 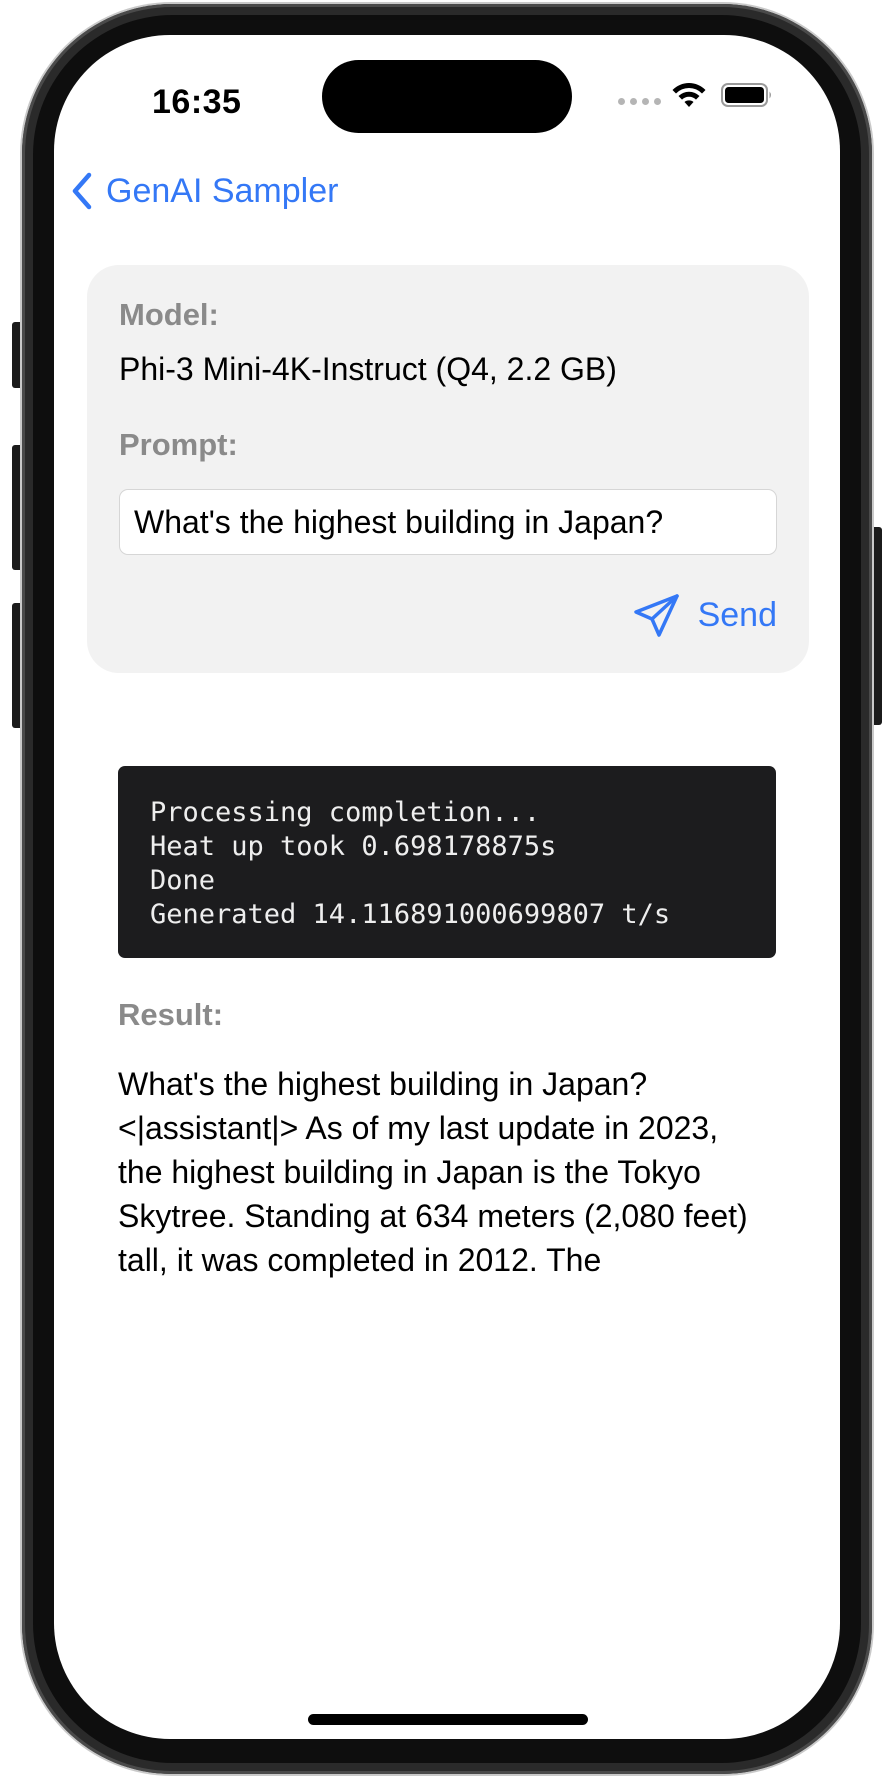 What do you see at coordinates (447, 96) in the screenshot?
I see `dynamic-island` at bounding box center [447, 96].